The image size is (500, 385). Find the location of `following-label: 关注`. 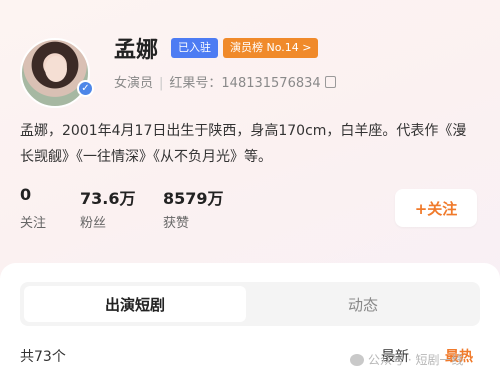

following-label: 关注 is located at coordinates (33, 223).